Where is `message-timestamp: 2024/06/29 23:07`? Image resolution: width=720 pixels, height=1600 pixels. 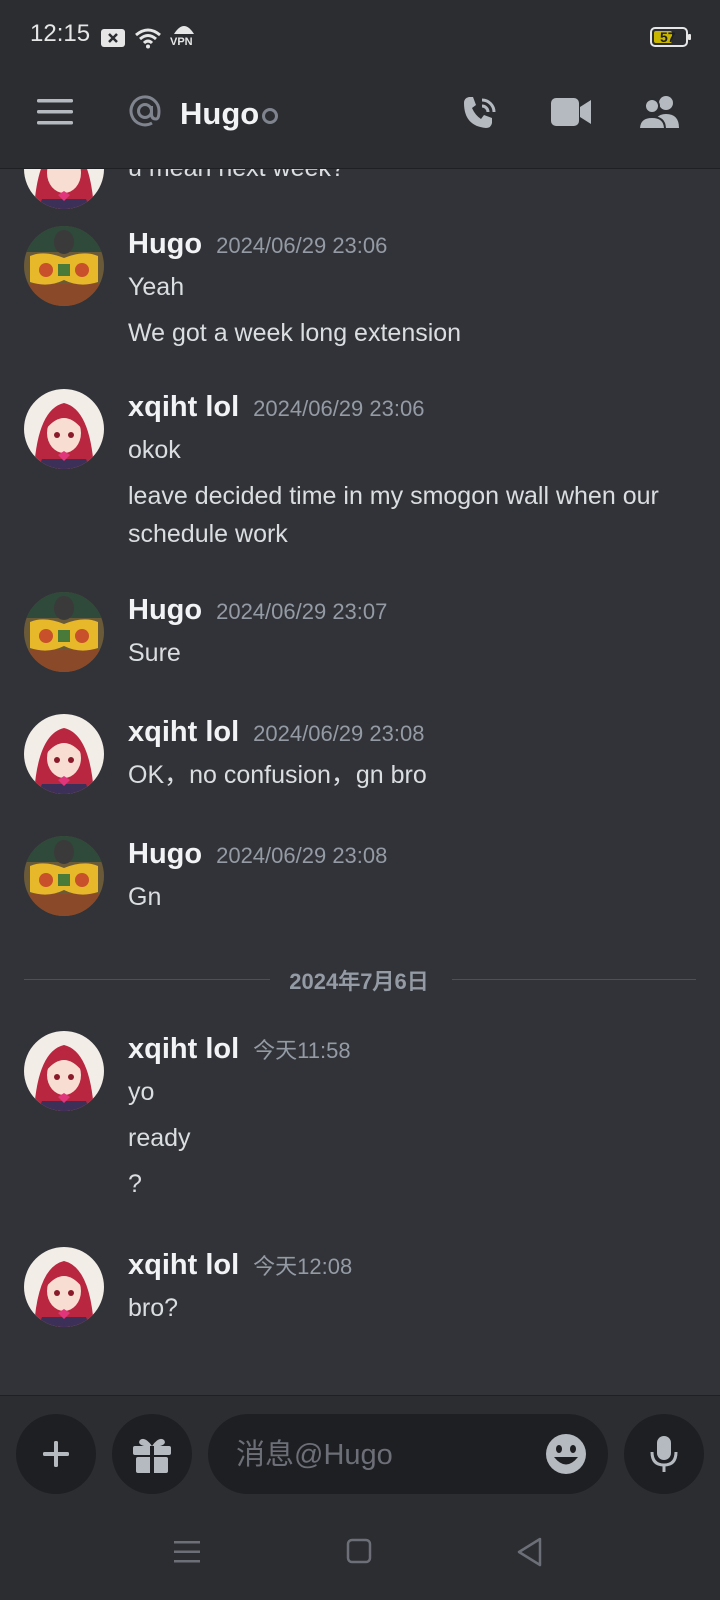 message-timestamp: 2024/06/29 23:07 is located at coordinates (302, 611).